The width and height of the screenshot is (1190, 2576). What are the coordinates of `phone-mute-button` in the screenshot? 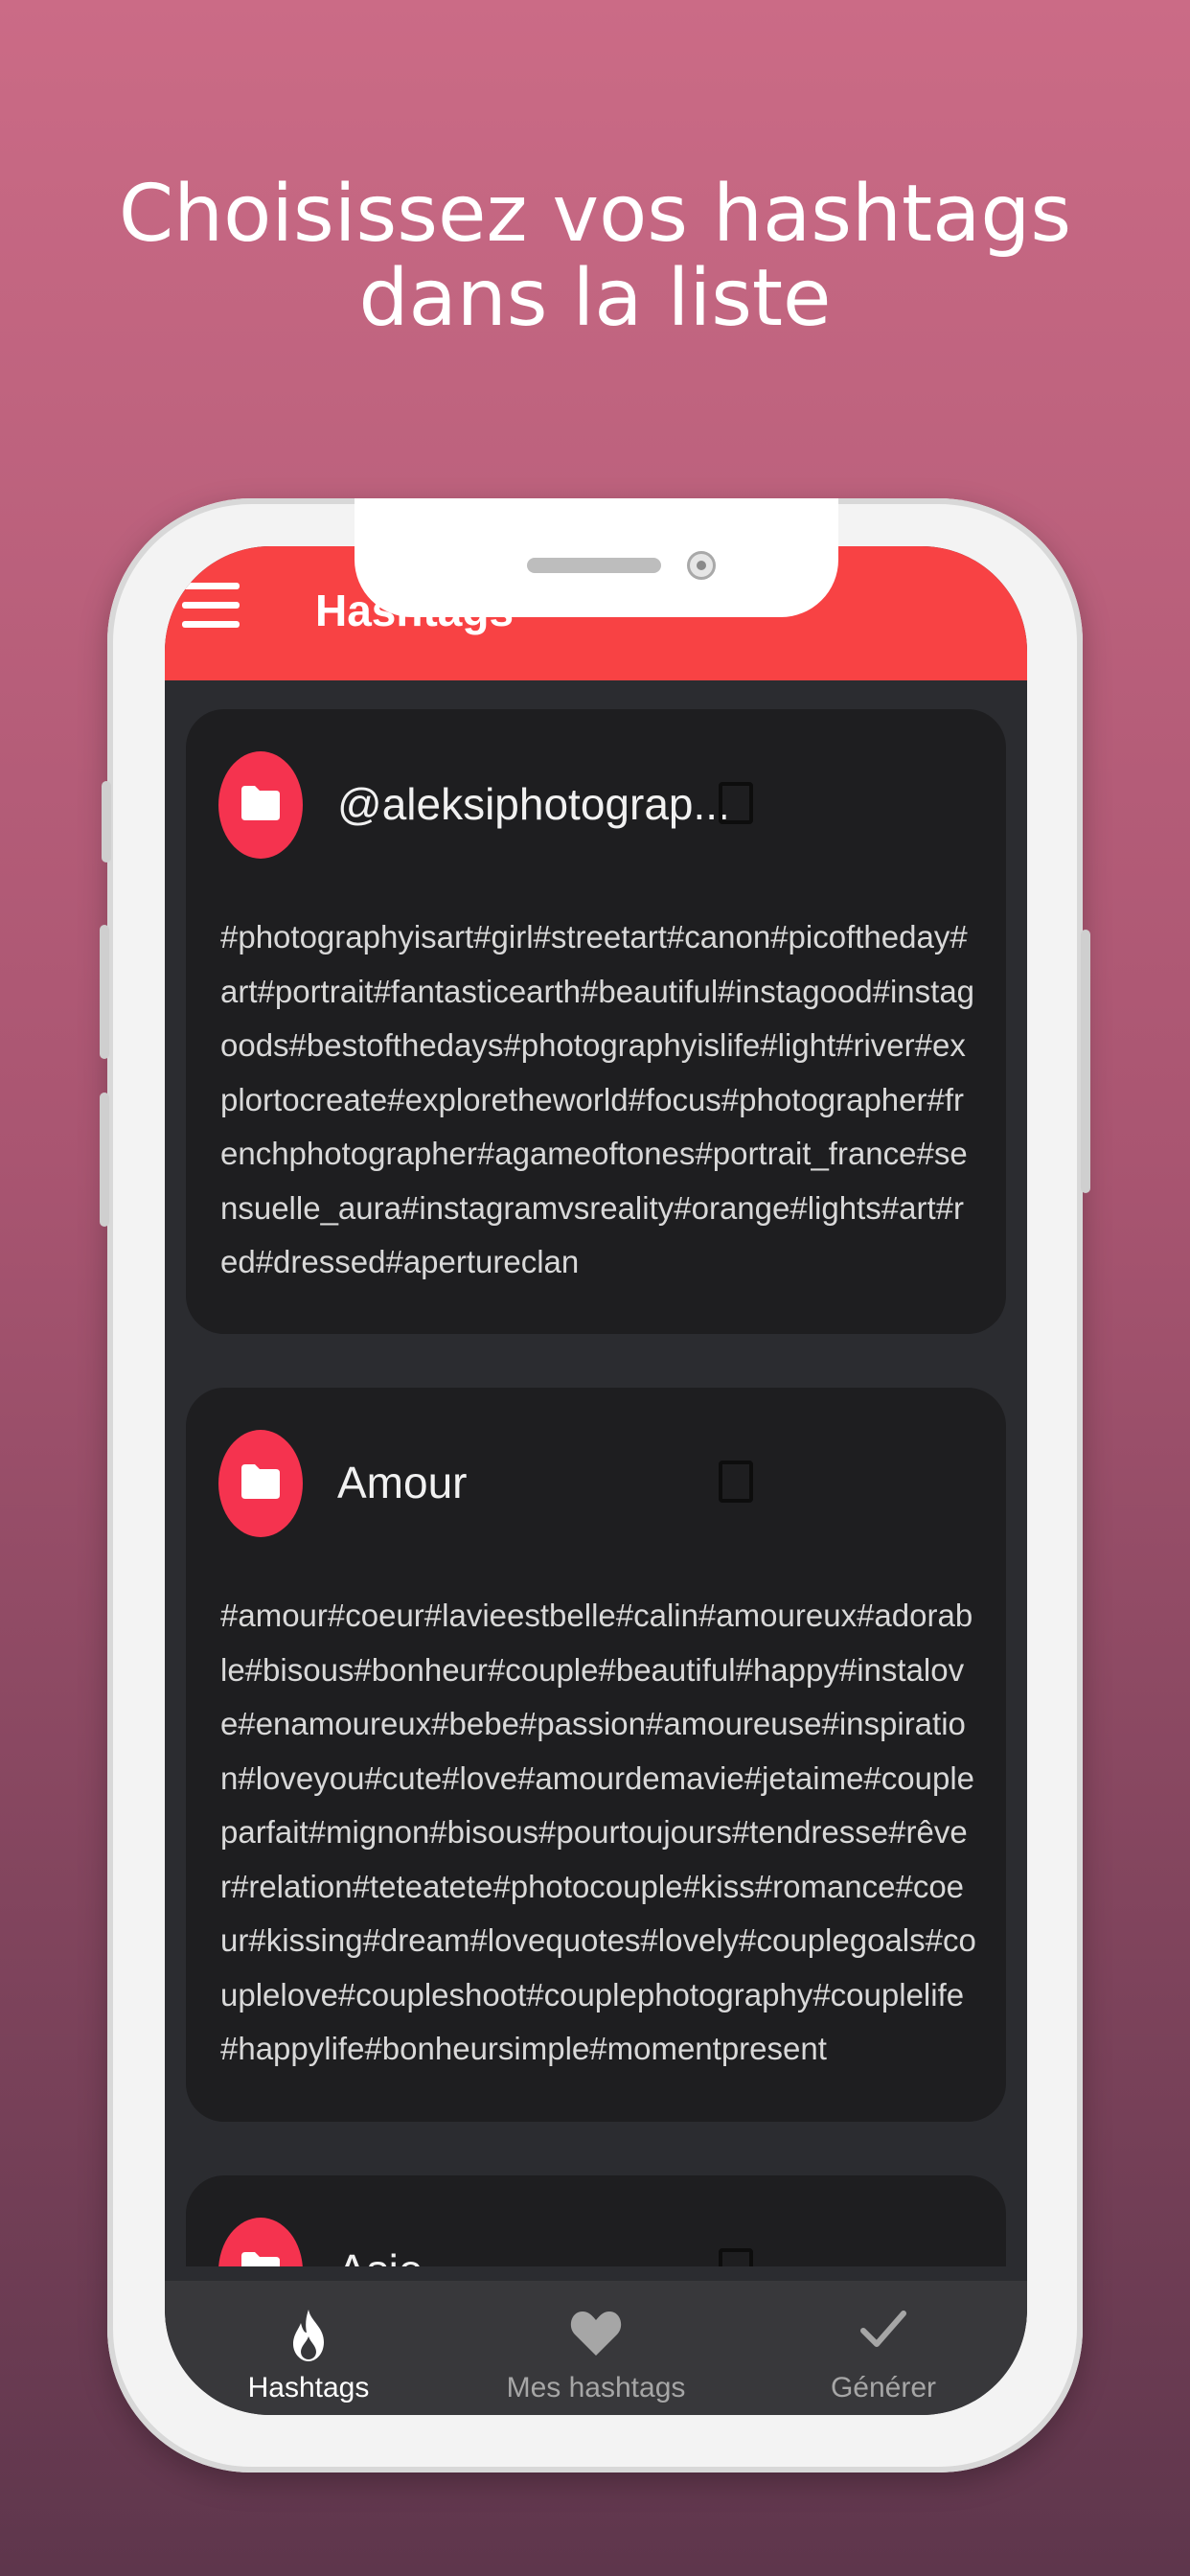 It's located at (107, 821).